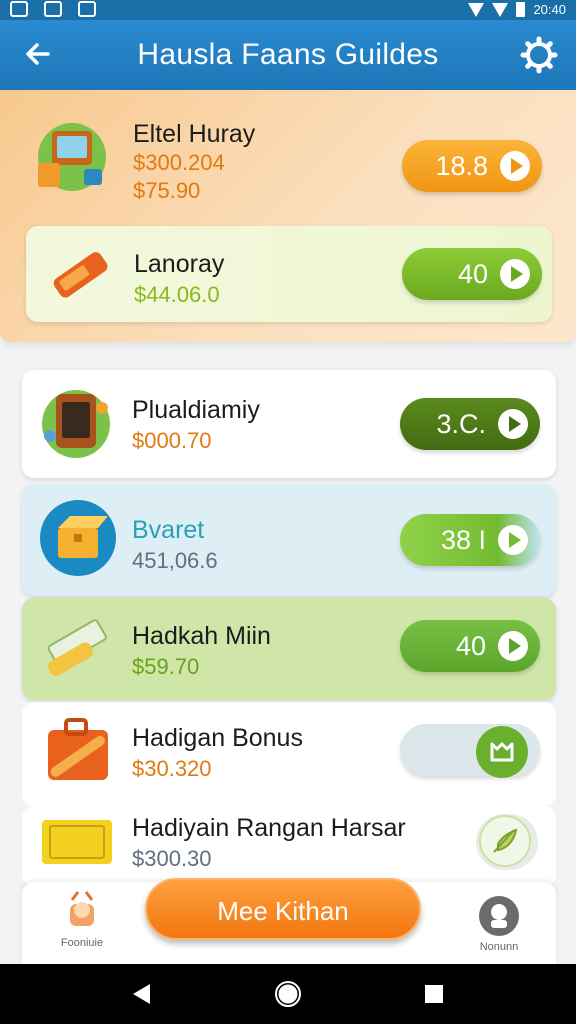  I want to click on buy-button: 38 I, so click(470, 540).